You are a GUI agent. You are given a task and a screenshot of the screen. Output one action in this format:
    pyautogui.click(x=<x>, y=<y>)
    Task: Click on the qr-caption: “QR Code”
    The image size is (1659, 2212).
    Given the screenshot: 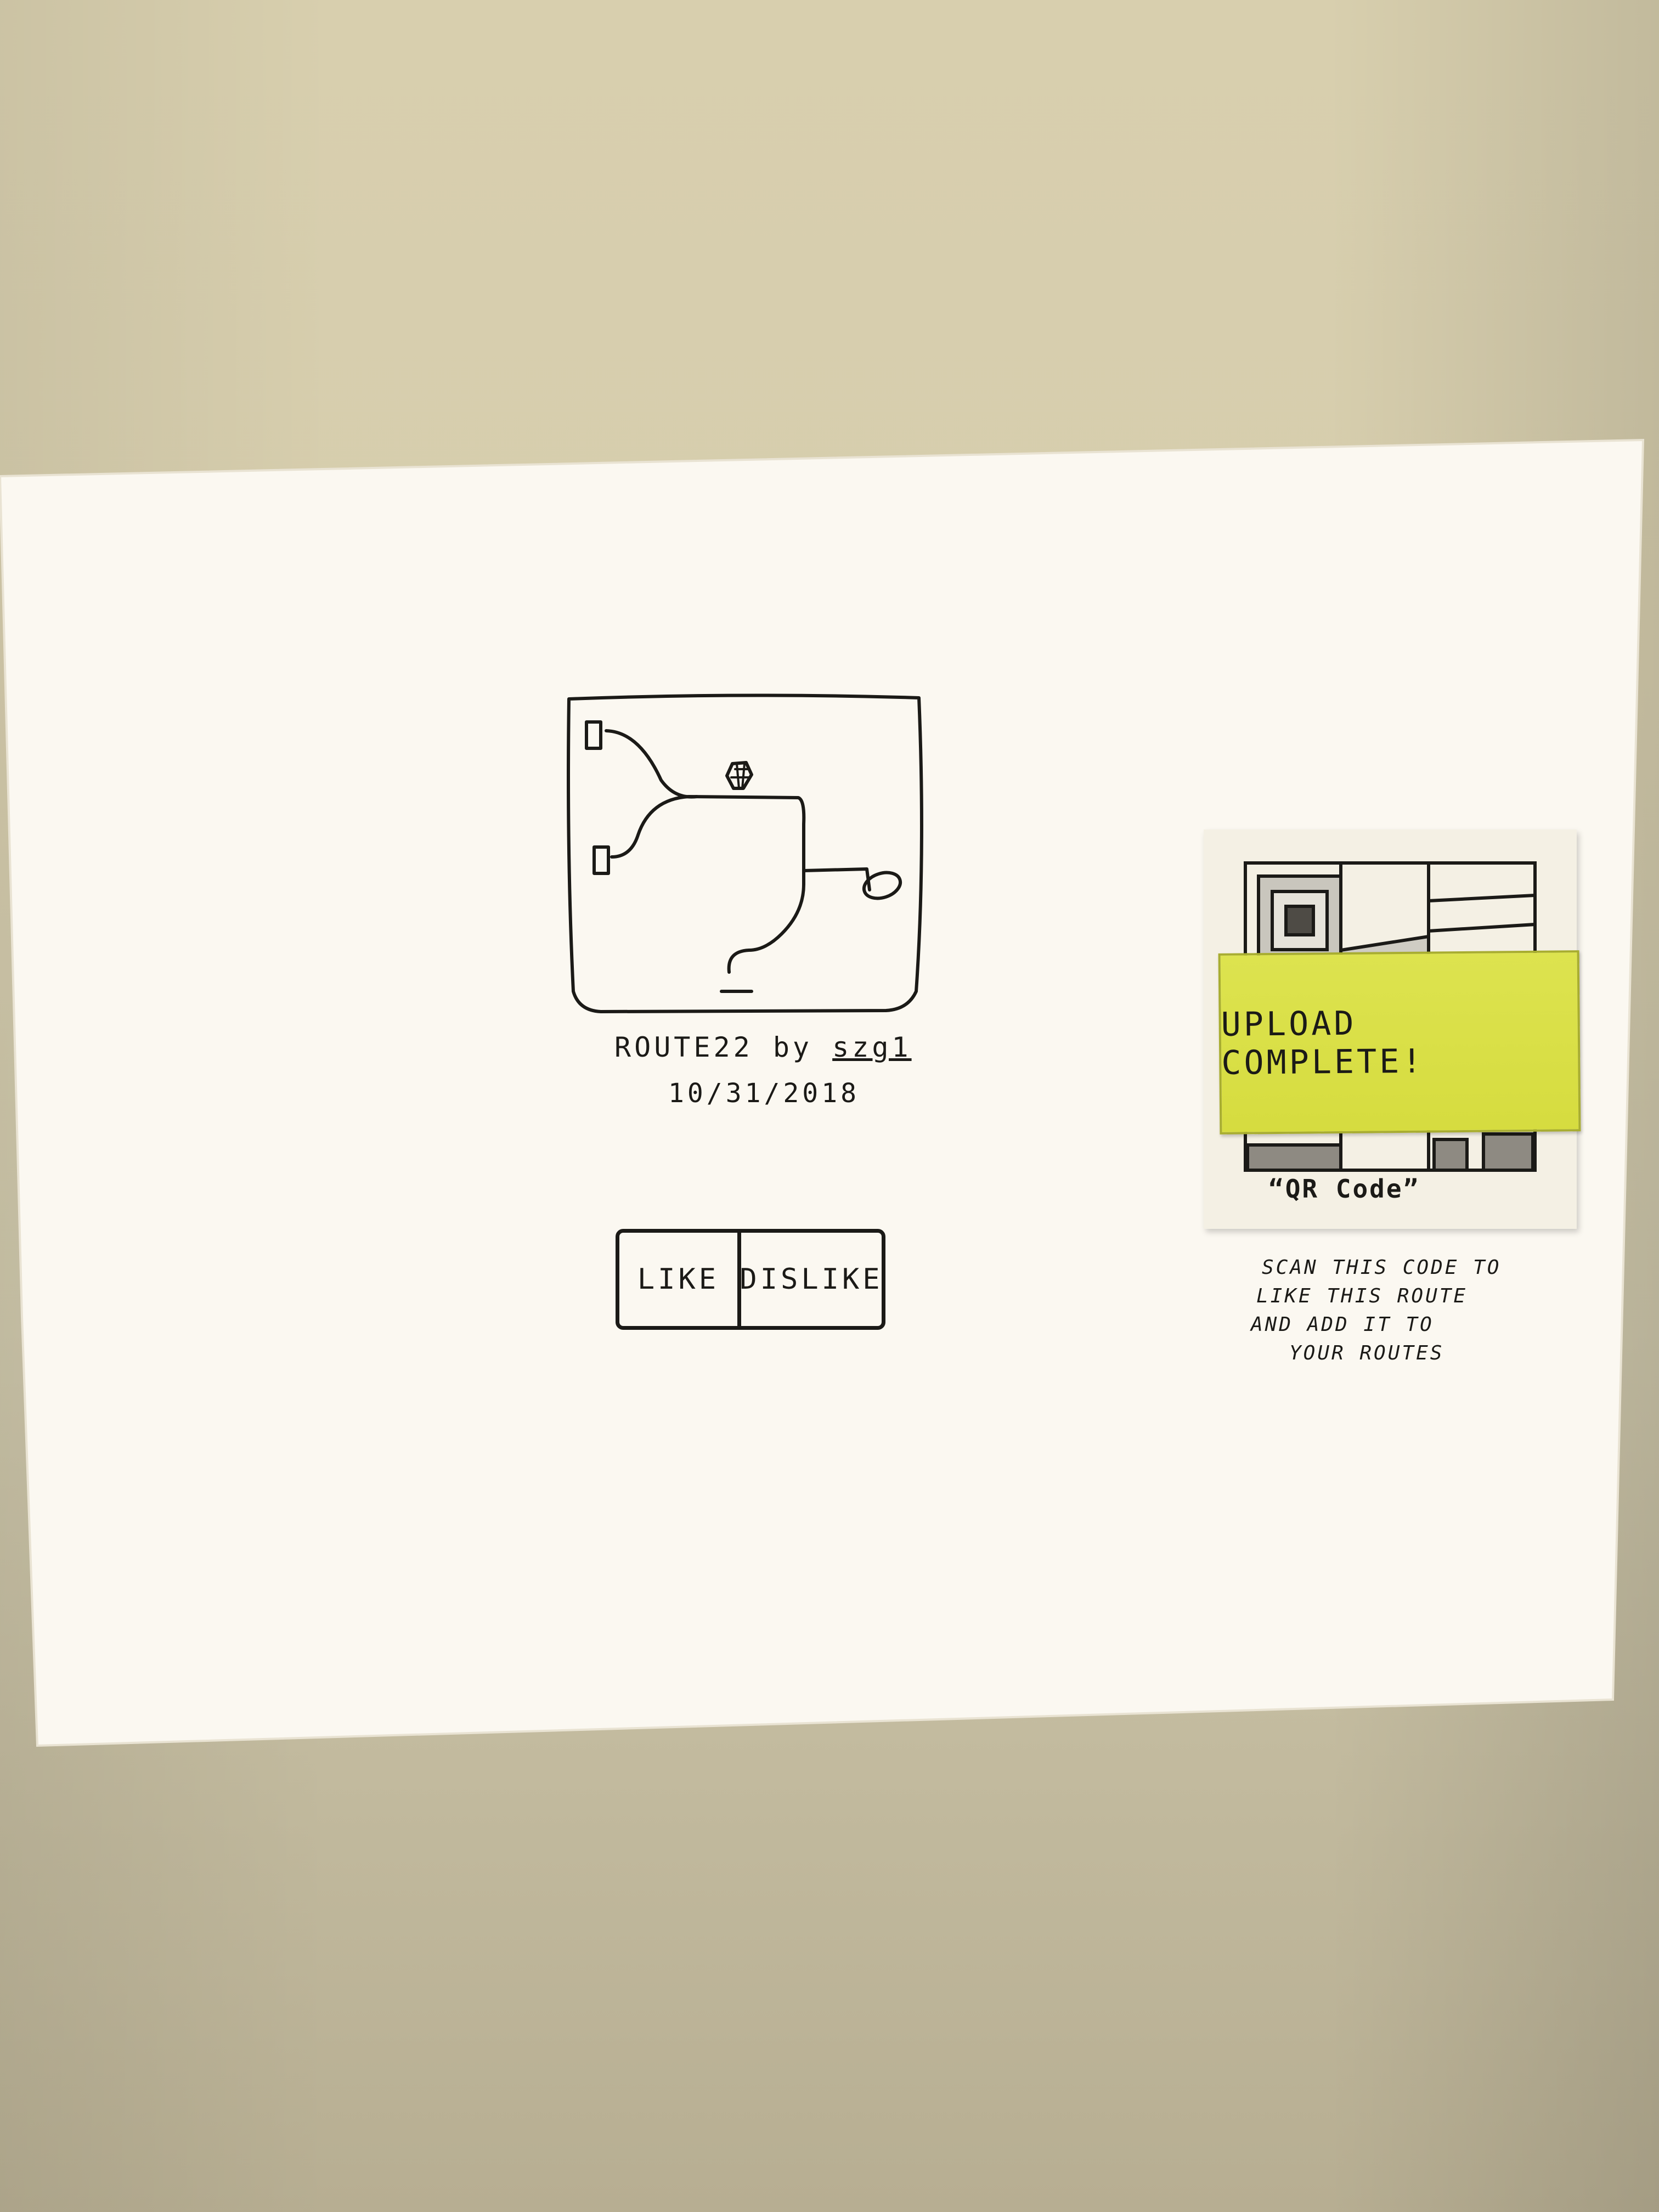 What is the action you would take?
    pyautogui.click(x=1344, y=1189)
    